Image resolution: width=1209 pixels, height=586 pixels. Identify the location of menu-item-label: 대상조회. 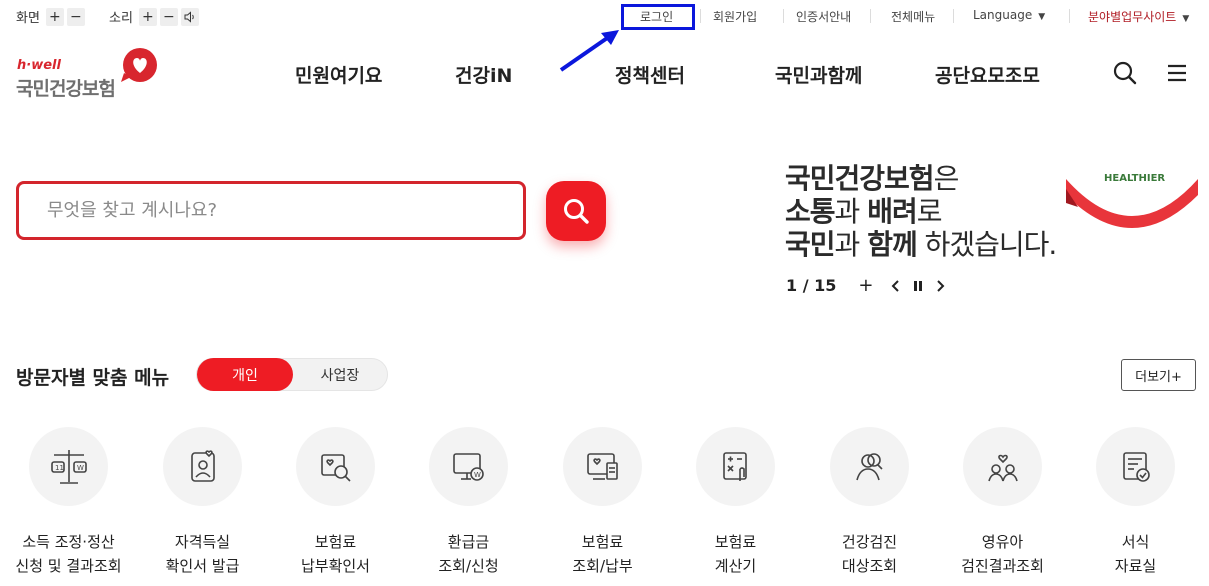
(869, 566).